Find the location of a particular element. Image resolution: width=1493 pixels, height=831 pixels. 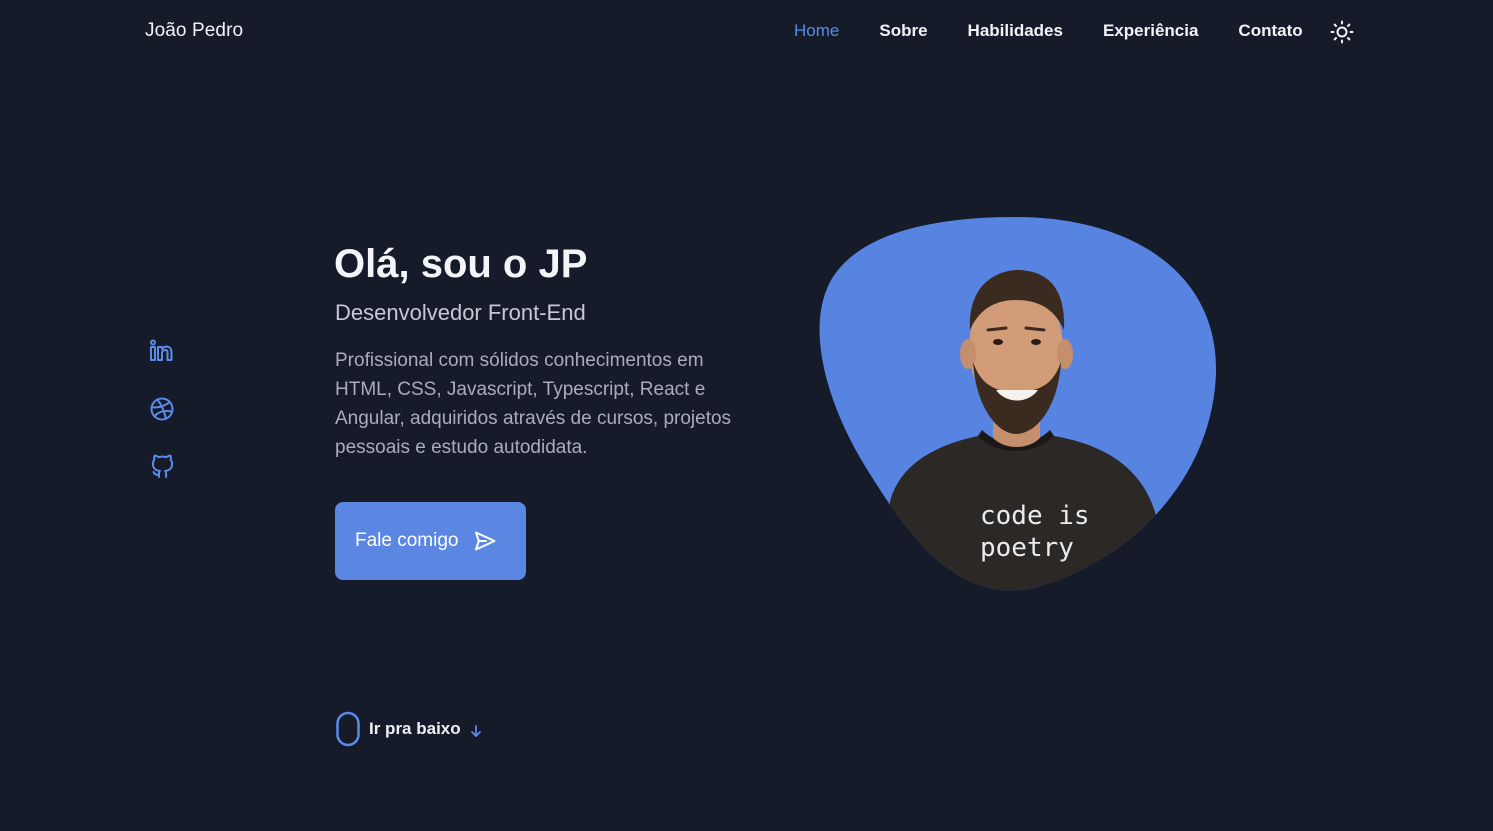

profile-blob: code is poetry is located at coordinates (1016, 404).